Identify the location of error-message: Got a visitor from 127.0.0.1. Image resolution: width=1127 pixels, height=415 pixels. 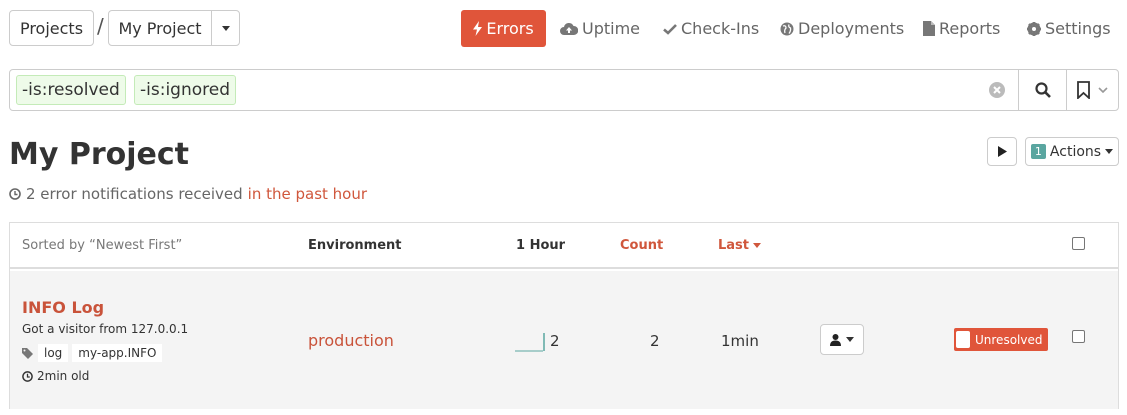
(105, 329).